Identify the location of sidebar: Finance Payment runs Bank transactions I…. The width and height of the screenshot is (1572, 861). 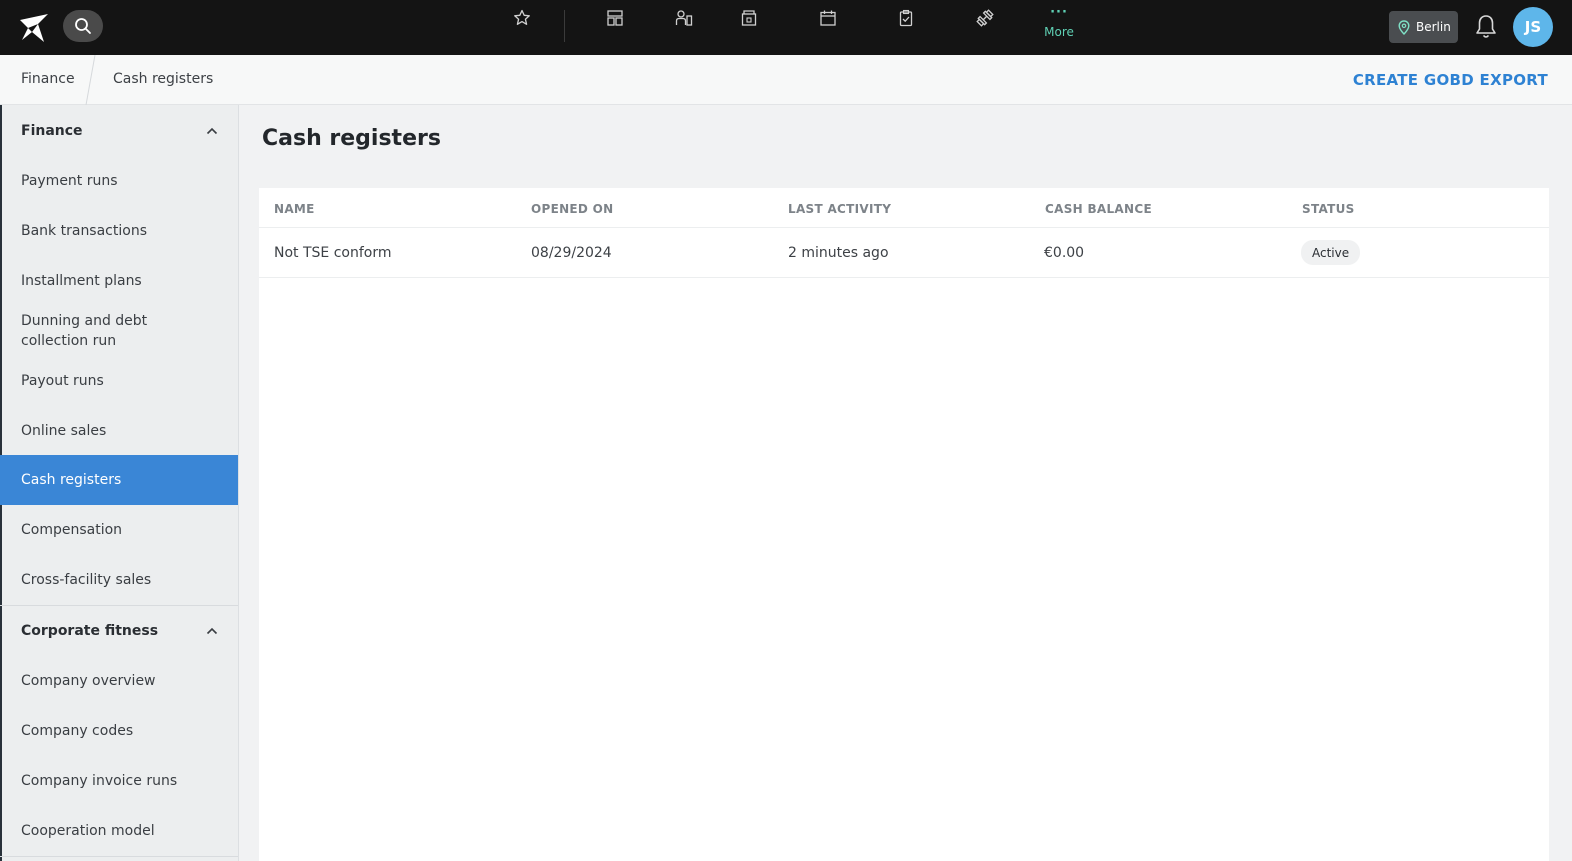
(119, 483).